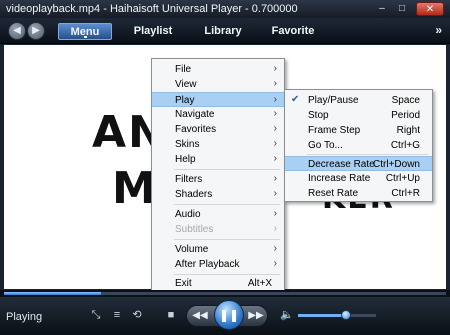 The image size is (450, 335). Describe the element at coordinates (200, 316) in the screenshot. I see `rewind-icon: ◀◀` at that location.